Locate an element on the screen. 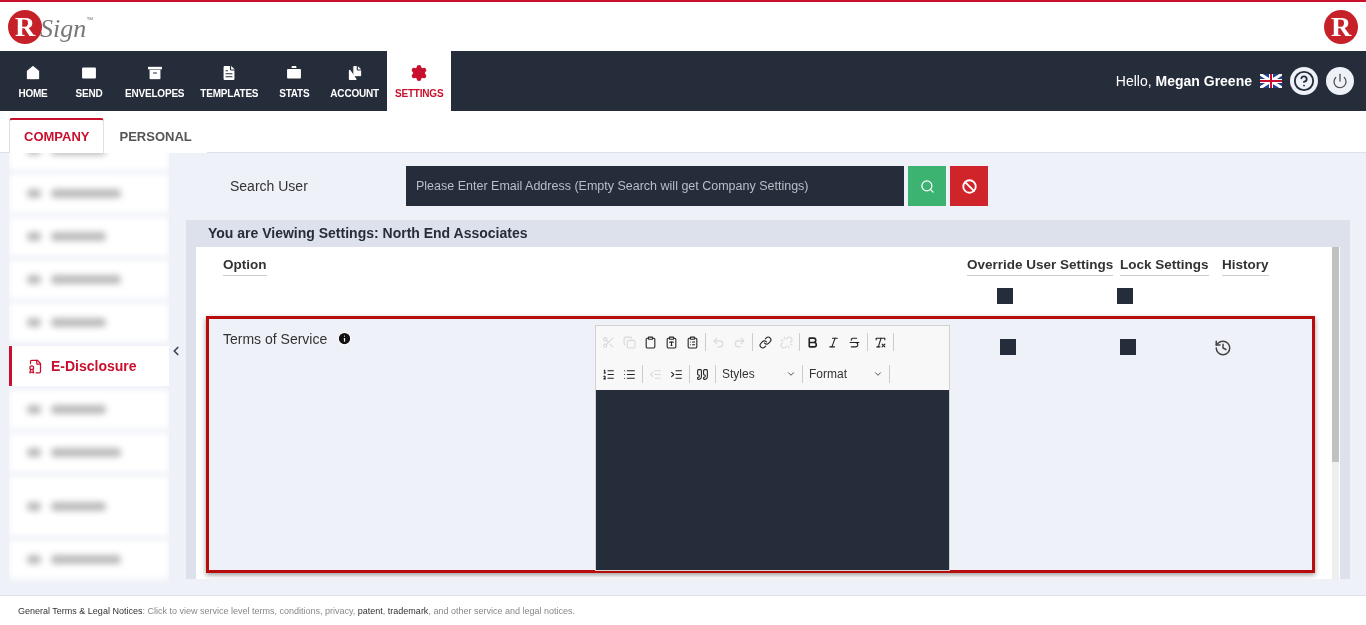 Image resolution: width=1366 pixels, height=625 pixels. dropdown: Format is located at coordinates (846, 374).